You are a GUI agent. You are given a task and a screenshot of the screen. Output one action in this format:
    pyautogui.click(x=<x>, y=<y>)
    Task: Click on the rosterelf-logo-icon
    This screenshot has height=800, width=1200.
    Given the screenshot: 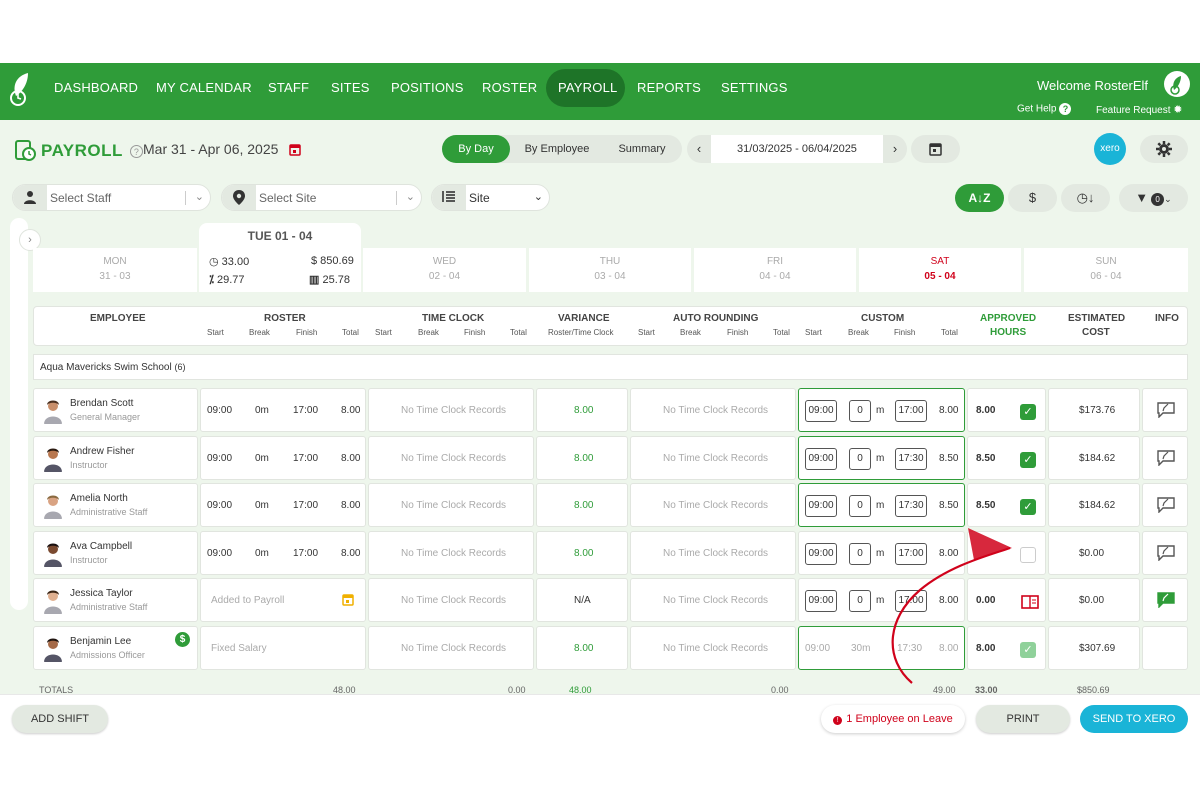 What is the action you would take?
    pyautogui.click(x=22, y=90)
    